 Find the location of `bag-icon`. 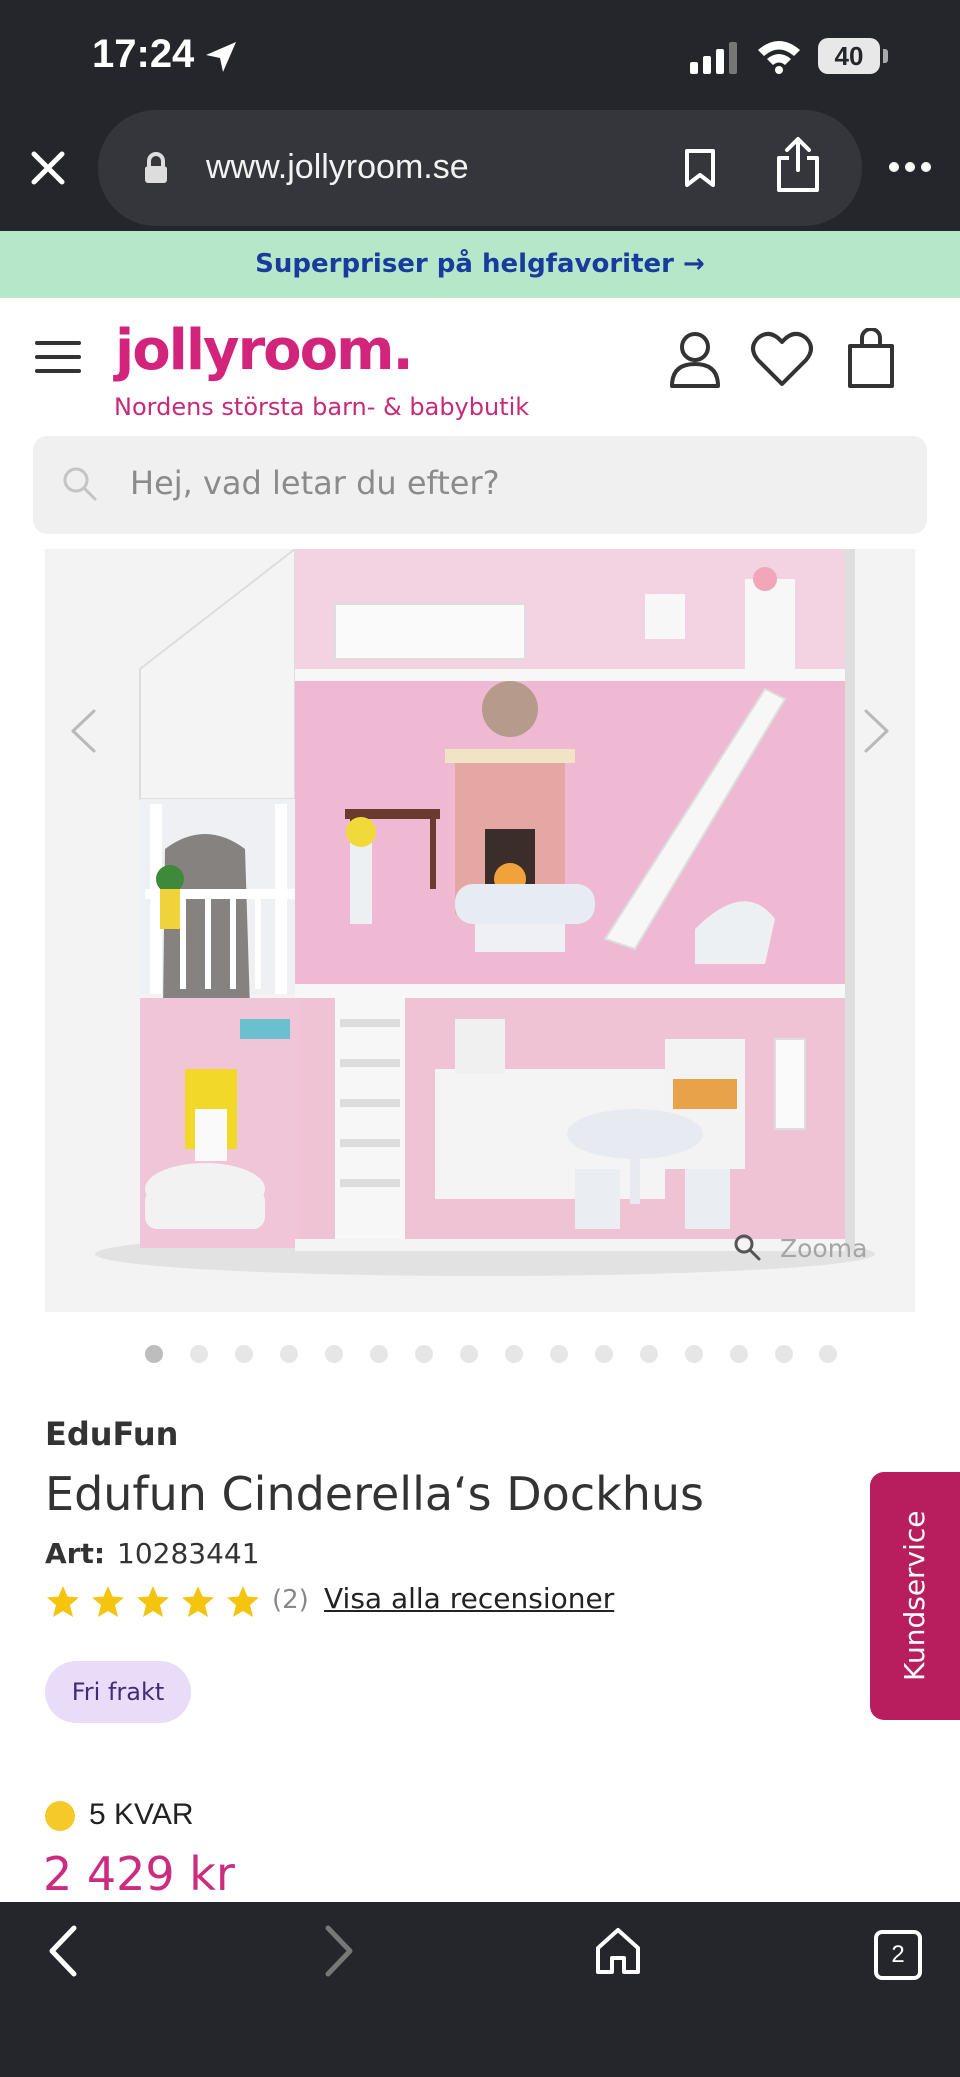

bag-icon is located at coordinates (871, 359).